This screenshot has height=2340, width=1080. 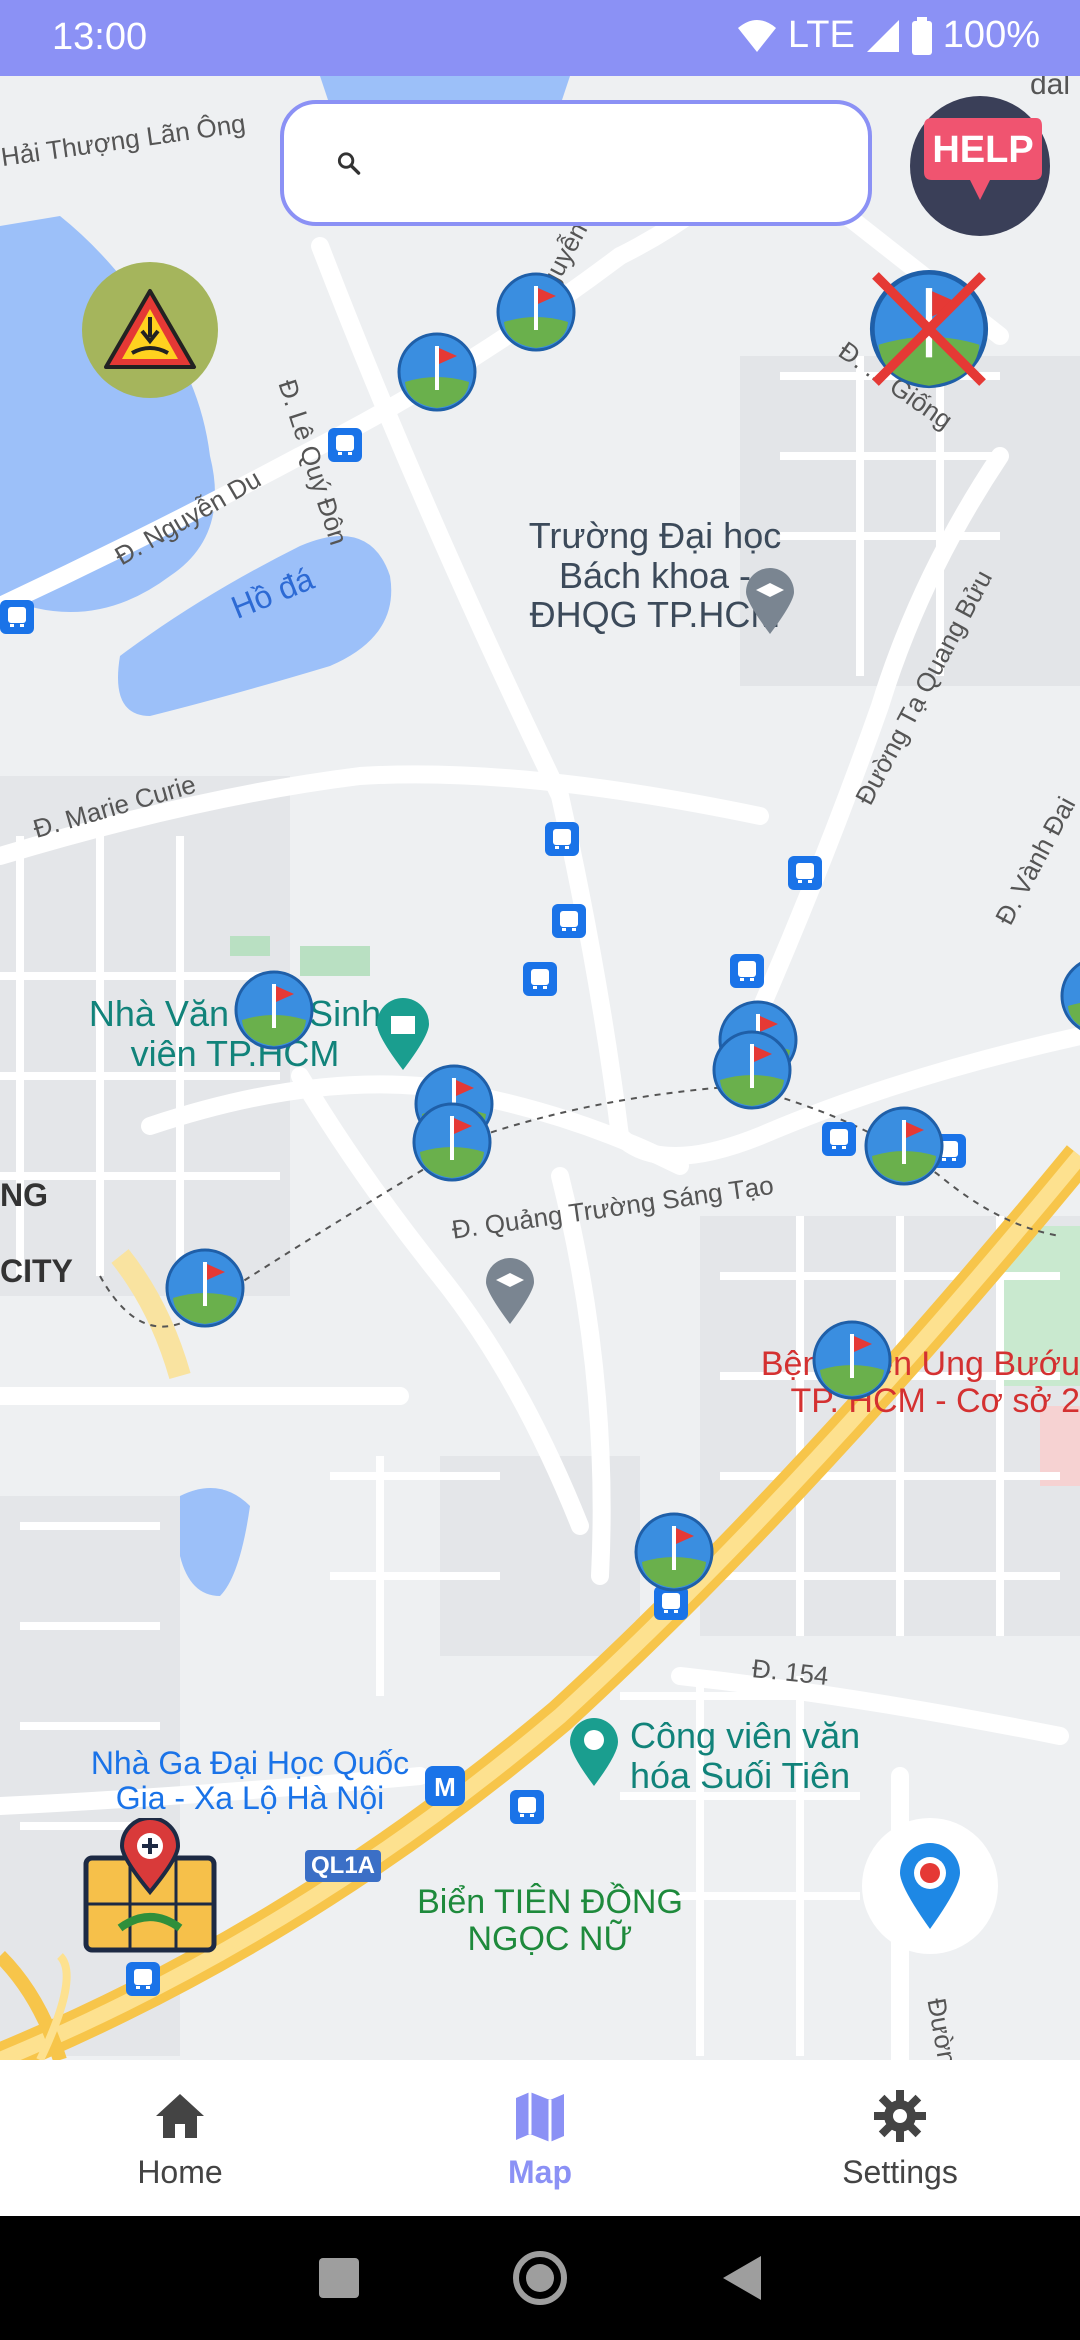 I want to click on help-button: HELP, so click(x=980, y=166).